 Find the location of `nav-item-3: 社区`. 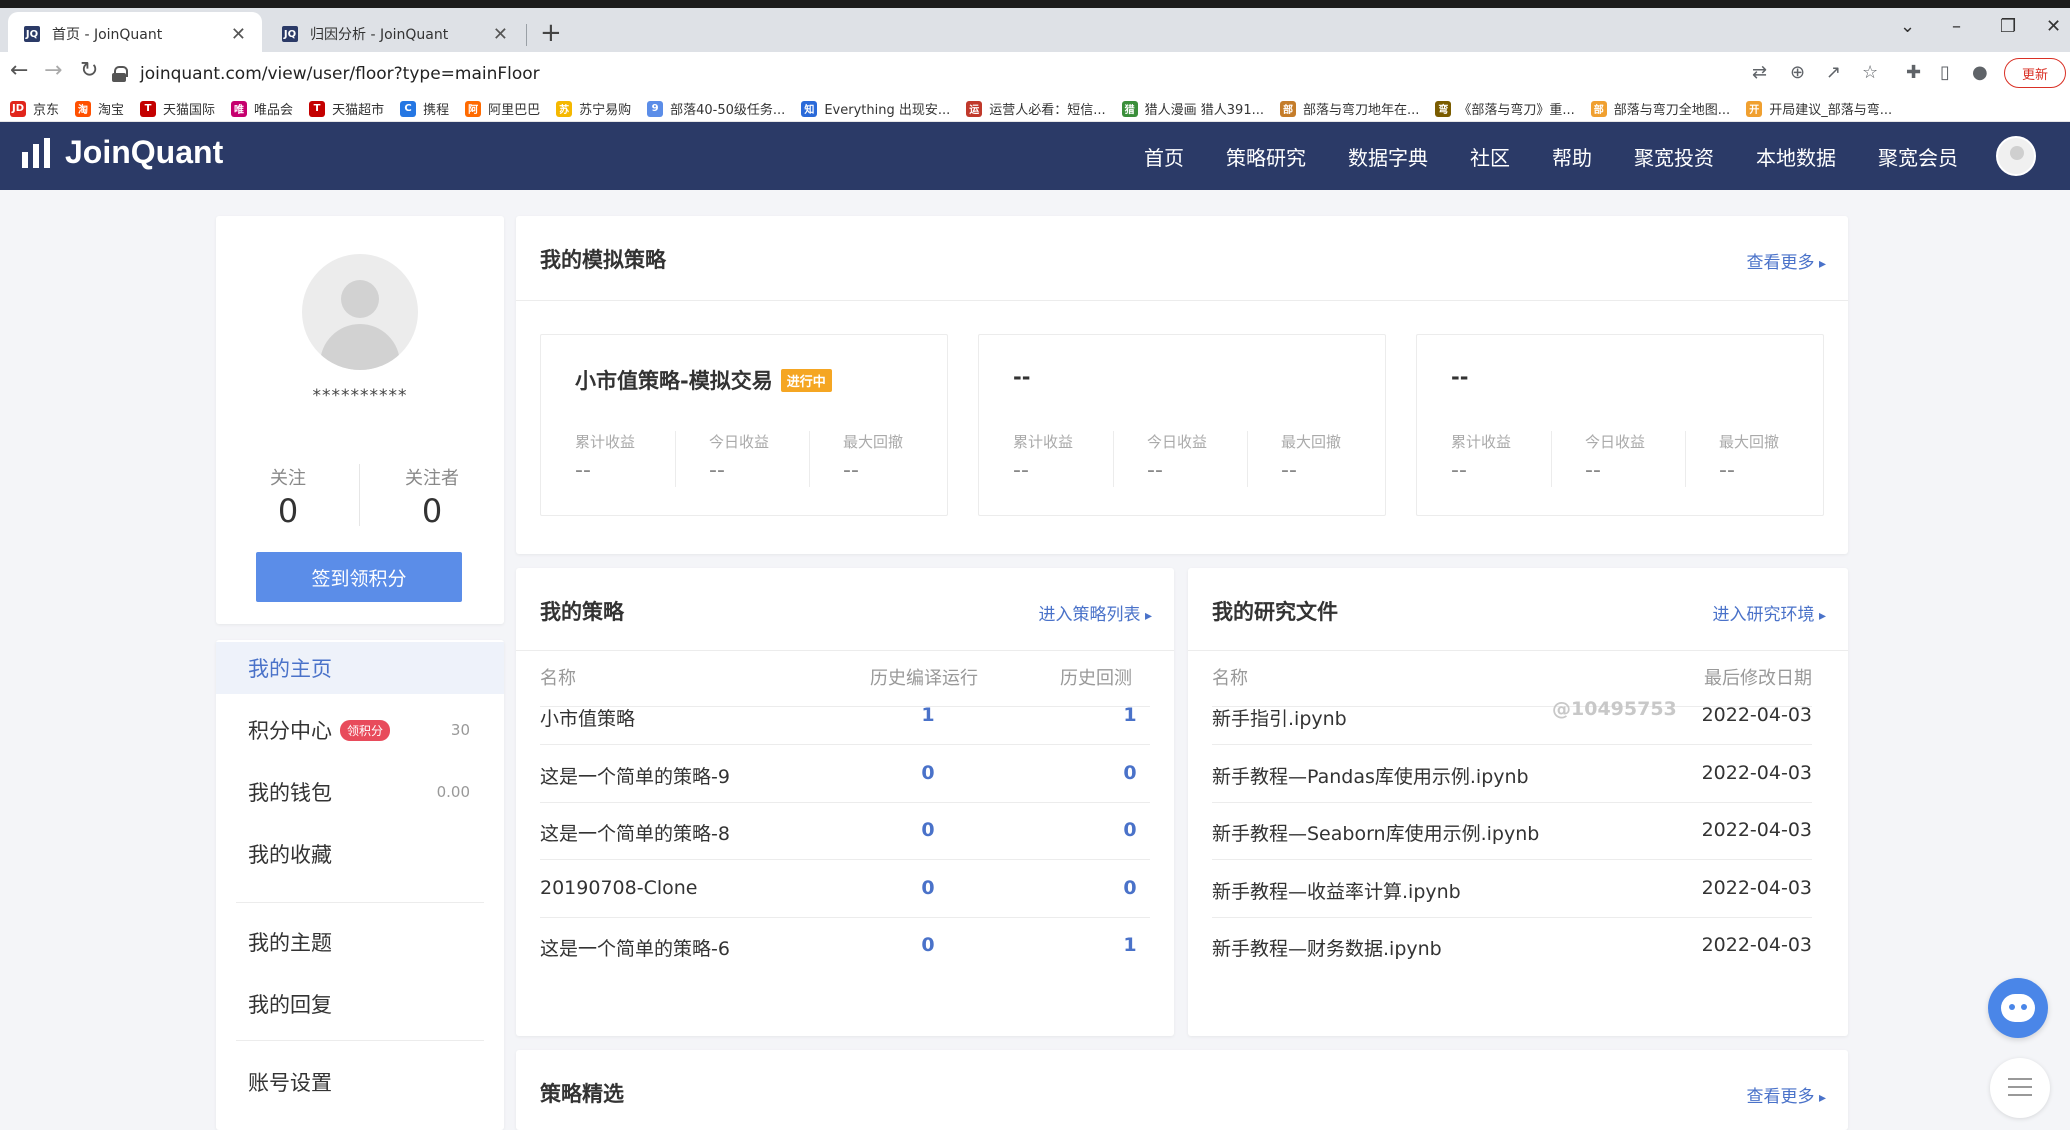

nav-item-3: 社区 is located at coordinates (1490, 156).